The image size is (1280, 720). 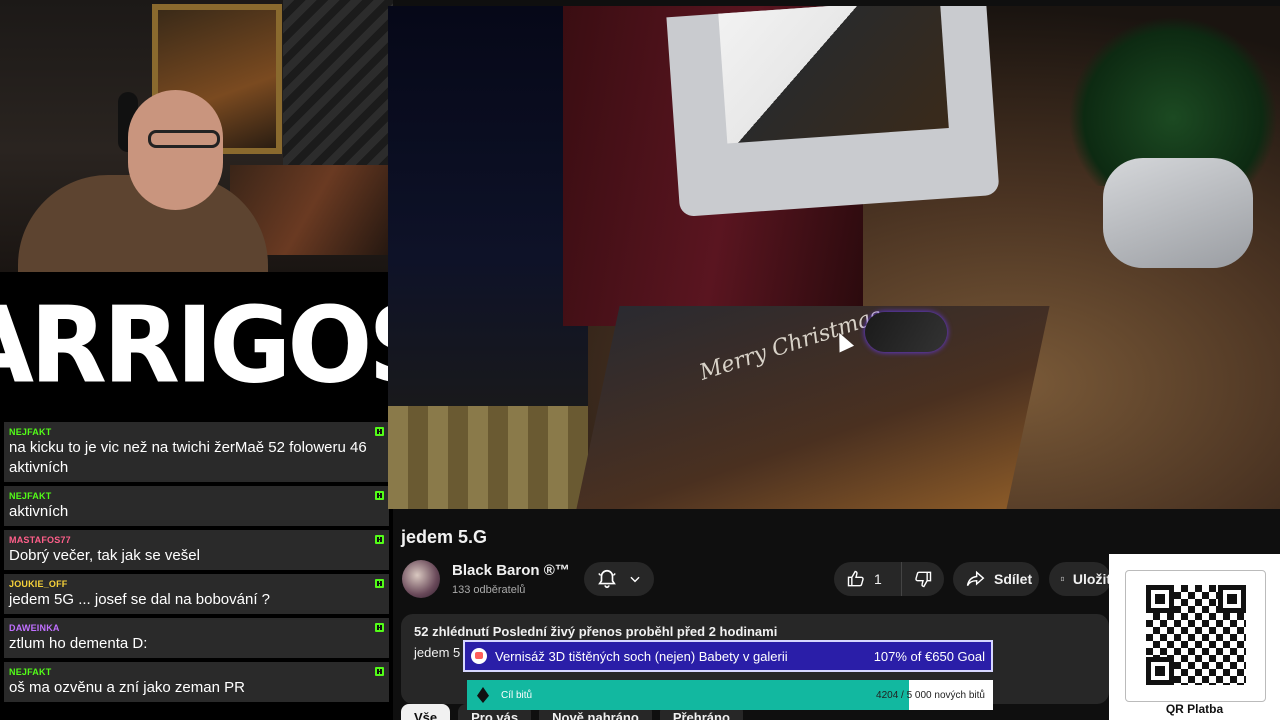 What do you see at coordinates (1013, 579) in the screenshot?
I see `share-label: Sdílet` at bounding box center [1013, 579].